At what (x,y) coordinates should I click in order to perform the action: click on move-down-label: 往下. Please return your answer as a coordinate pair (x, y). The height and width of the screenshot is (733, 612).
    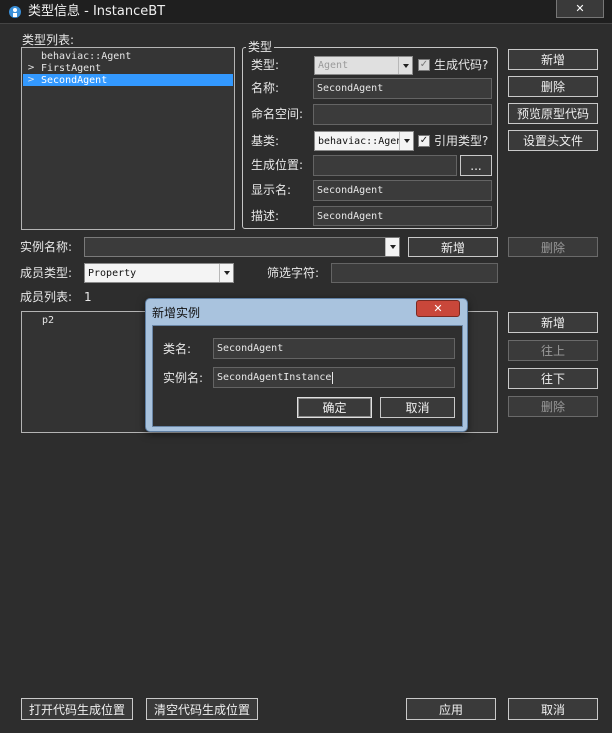
    Looking at the image, I should click on (552, 379).